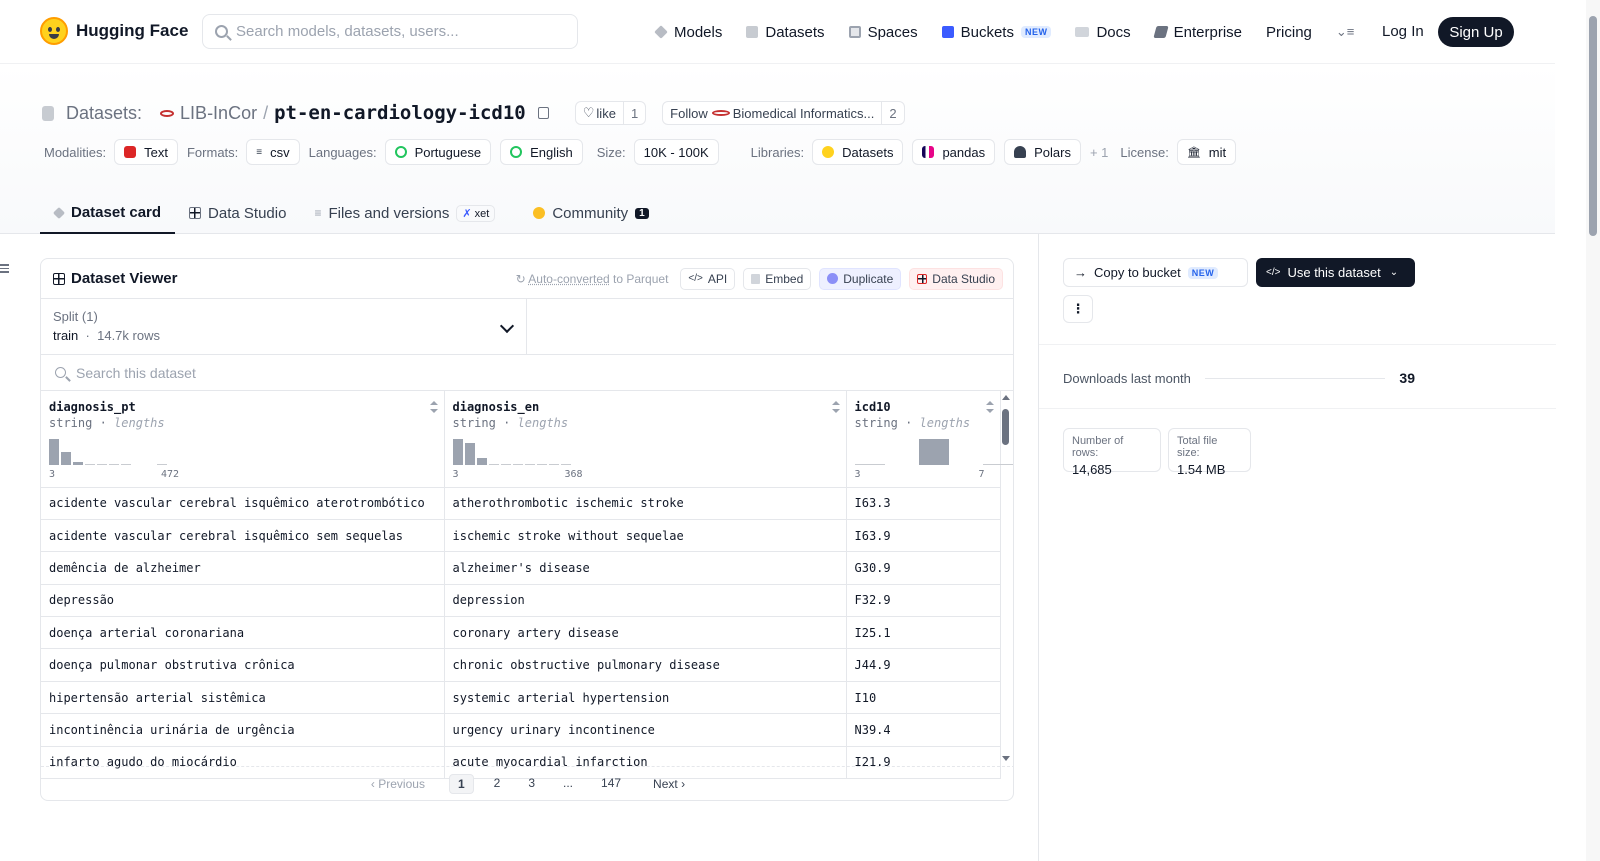 This screenshot has width=1600, height=861. I want to click on nav-models: Models, so click(688, 32).